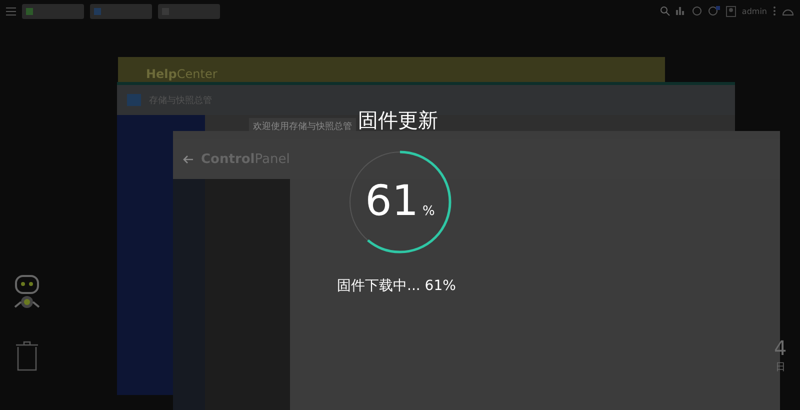  Describe the element at coordinates (27, 356) in the screenshot. I see `trash-icon` at that location.